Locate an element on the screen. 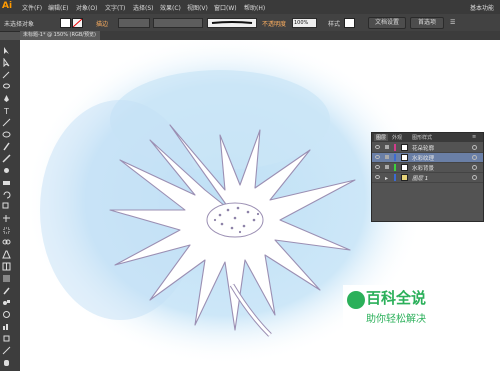 Image resolution: width=500 pixels, height=371 pixels. width-tool-icon is located at coordinates (6, 218).